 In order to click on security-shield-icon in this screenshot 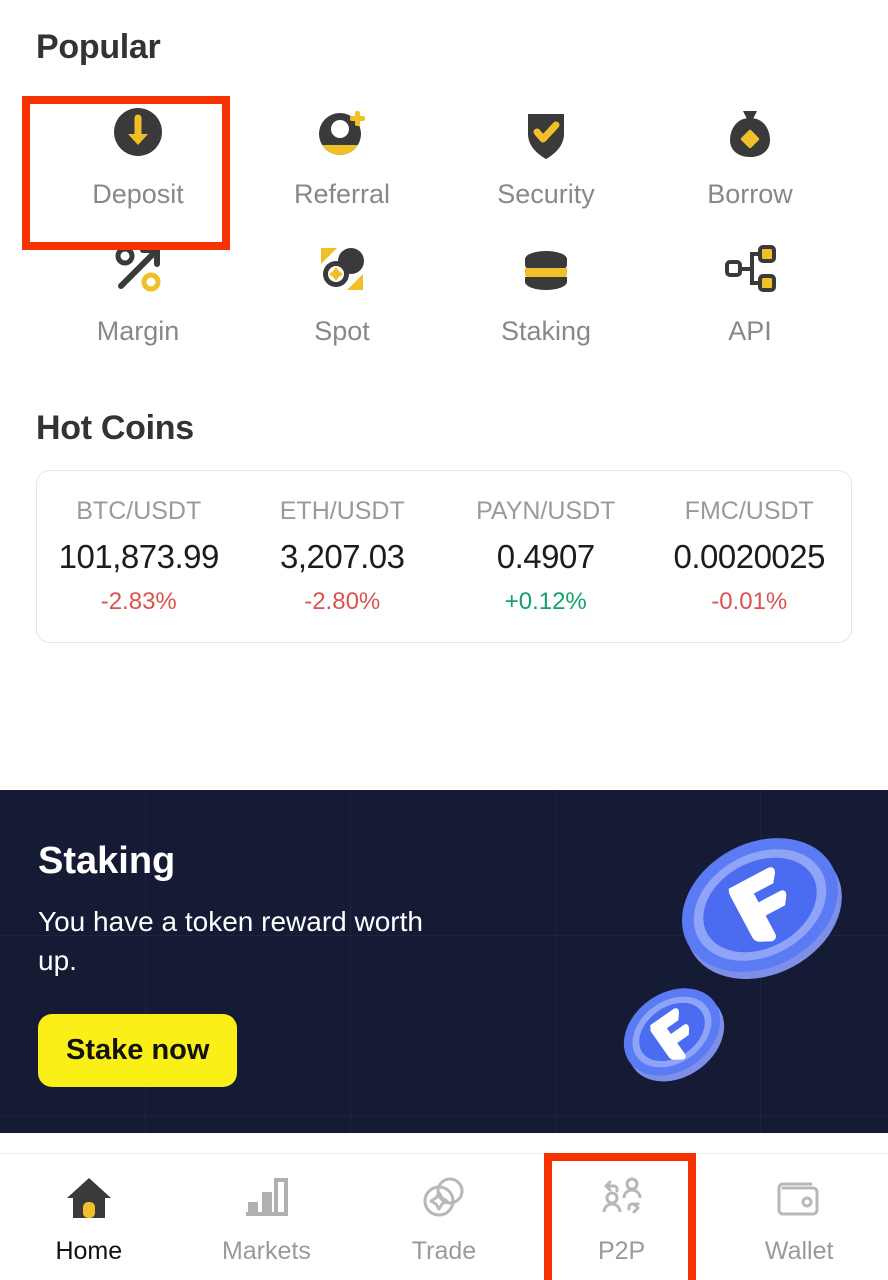, I will do `click(546, 132)`.